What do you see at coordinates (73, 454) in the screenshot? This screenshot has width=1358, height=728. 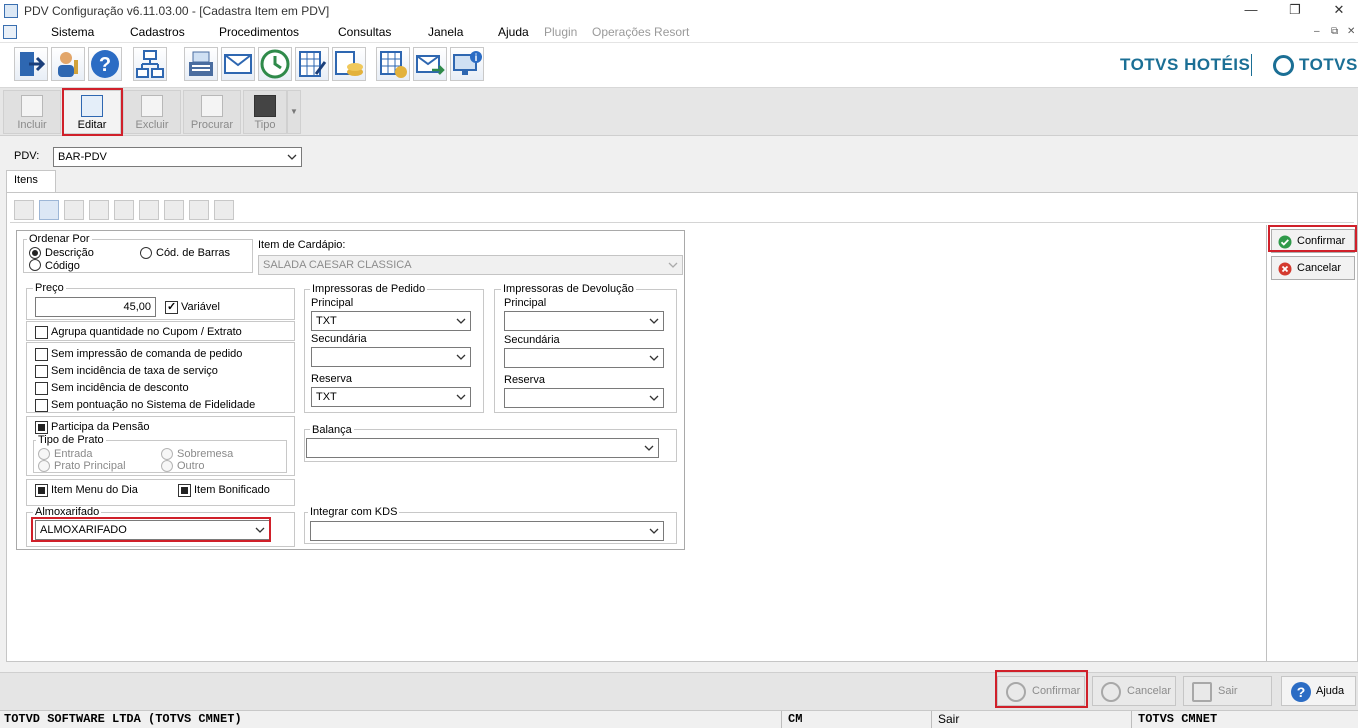 I see `label-entrada: Entrada` at bounding box center [73, 454].